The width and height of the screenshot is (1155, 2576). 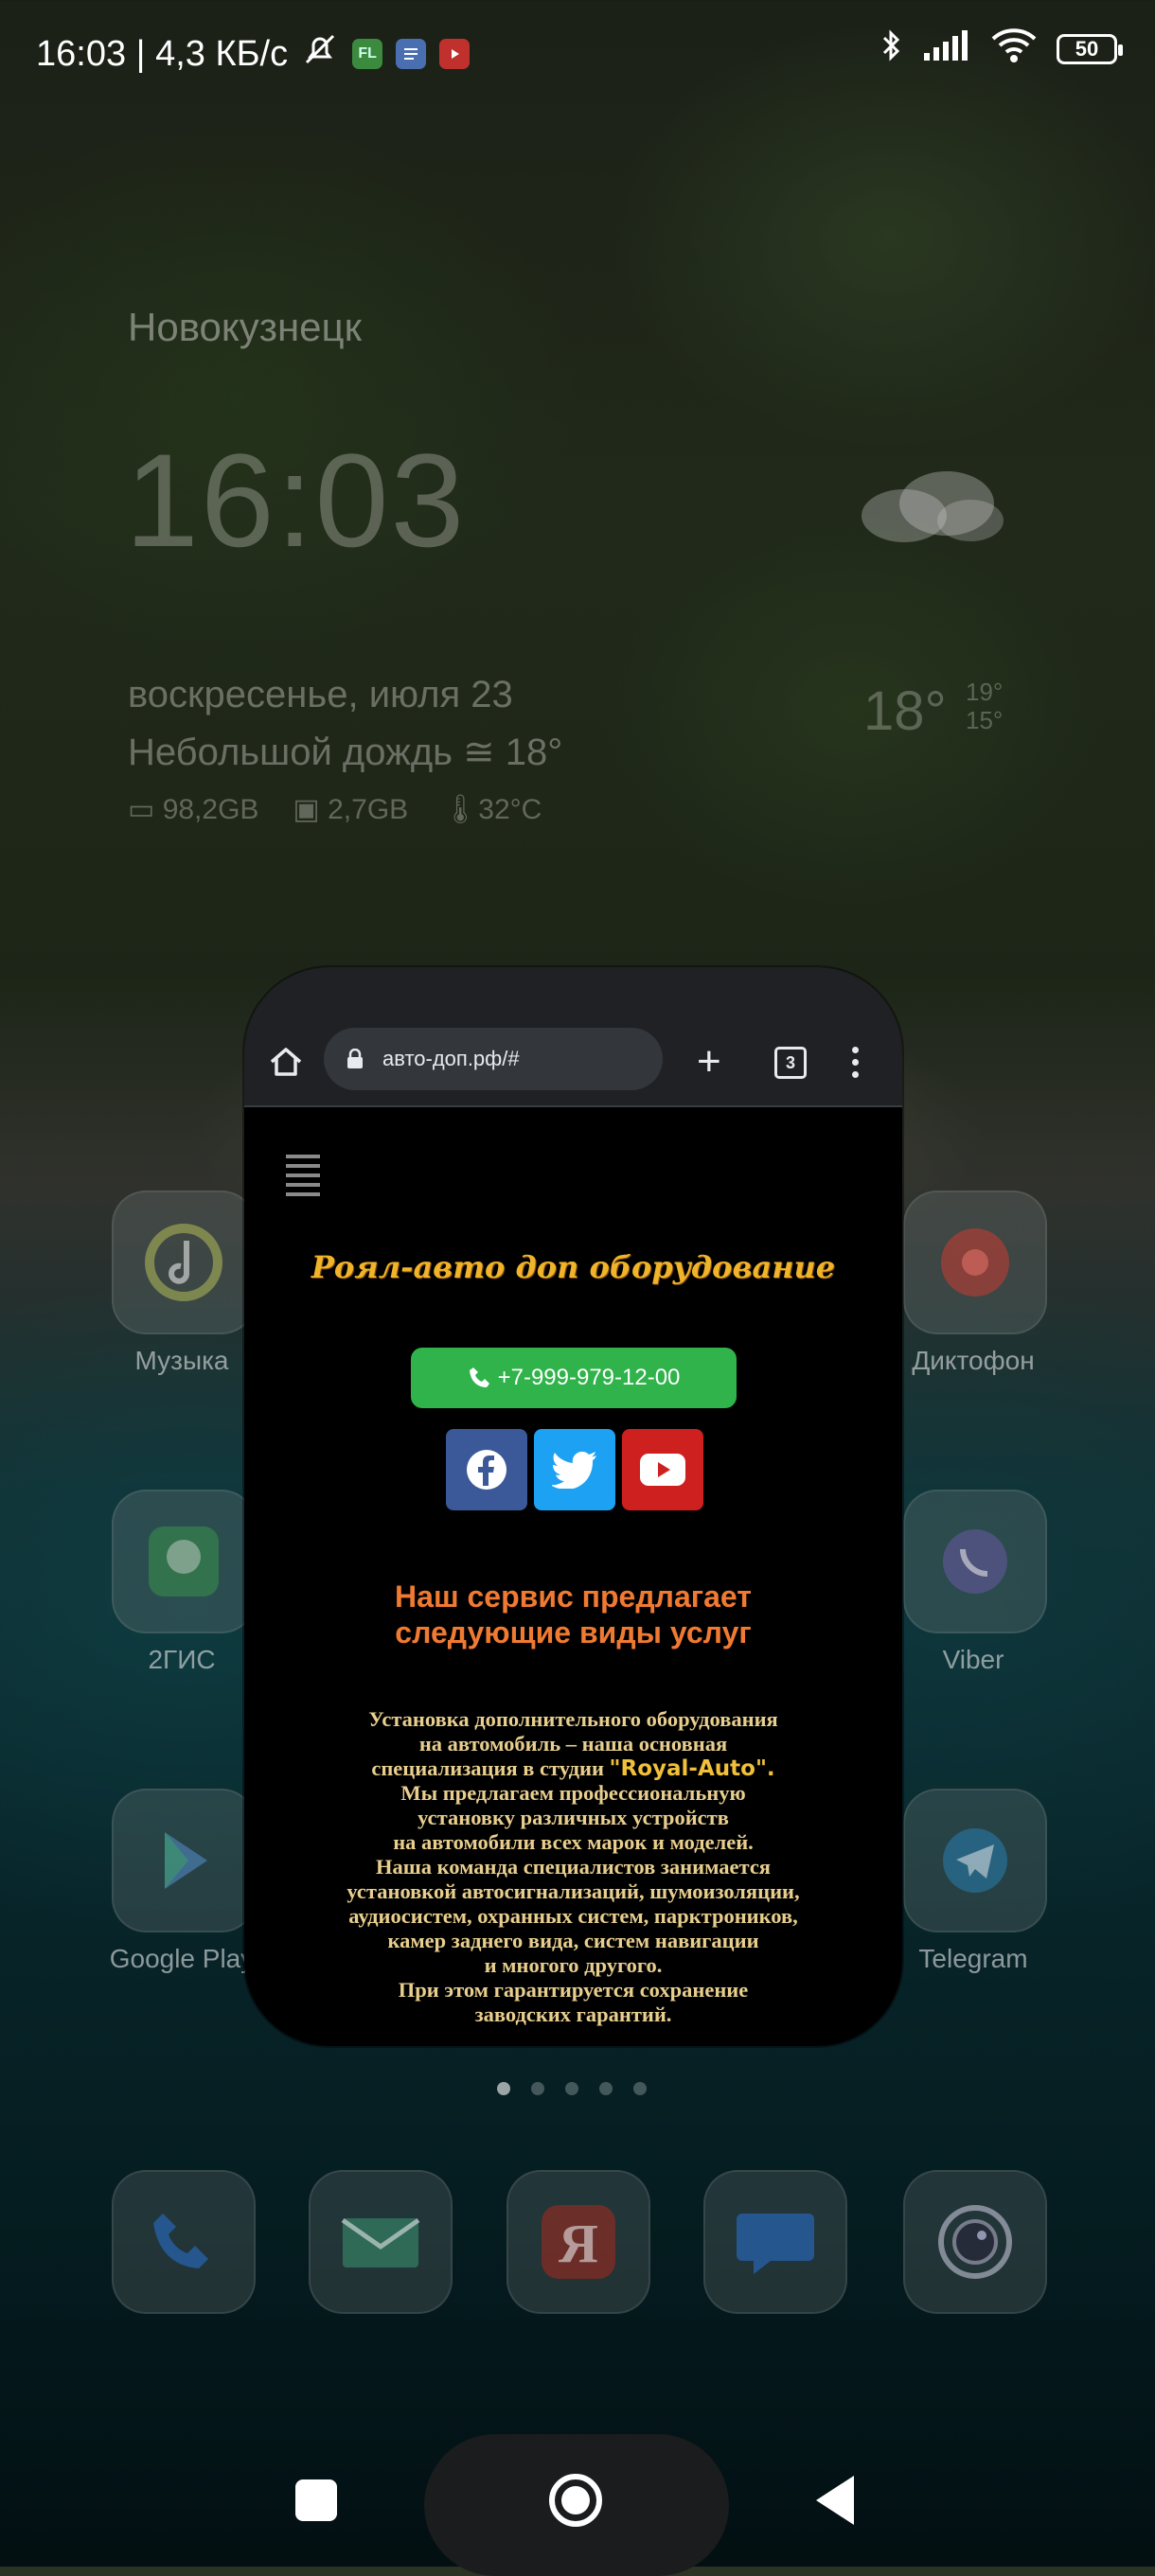 I want to click on tab-switcher-button: 3, so click(x=790, y=1063).